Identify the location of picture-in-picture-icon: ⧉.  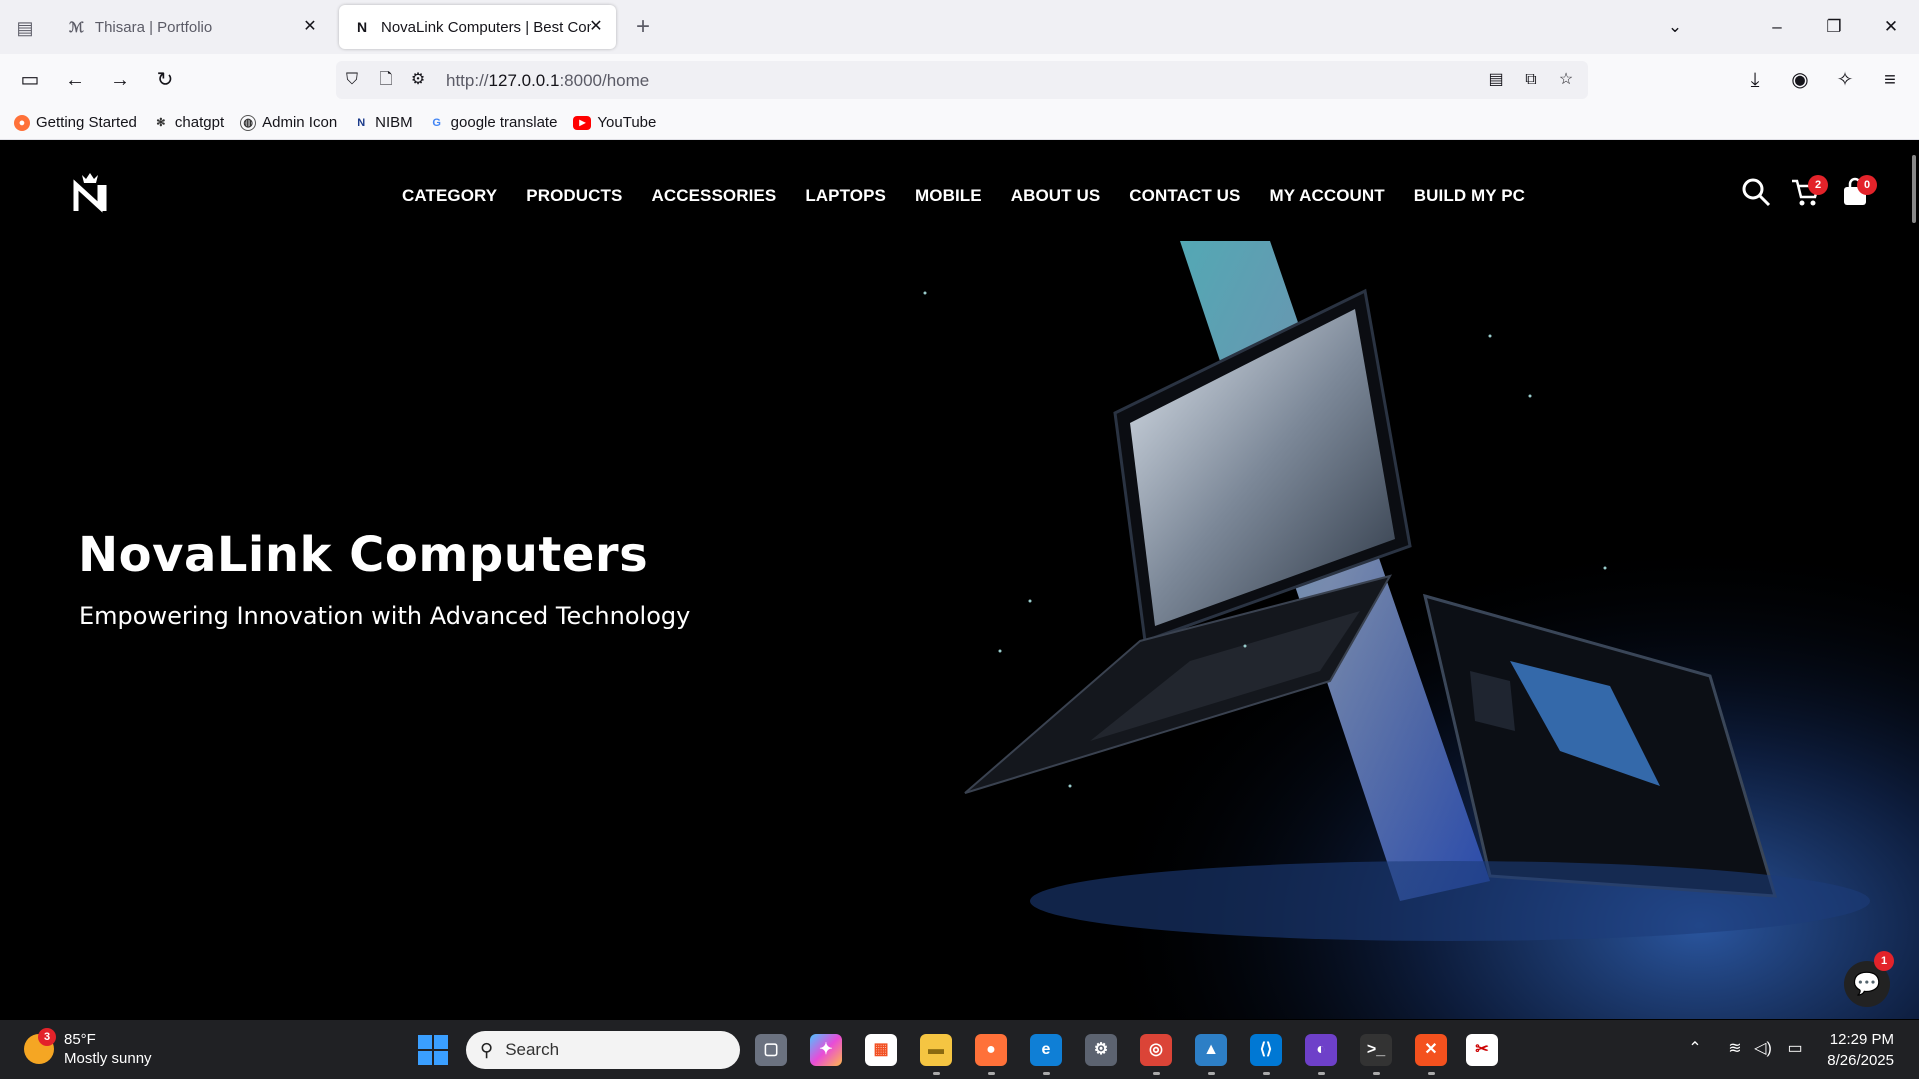
(1531, 80).